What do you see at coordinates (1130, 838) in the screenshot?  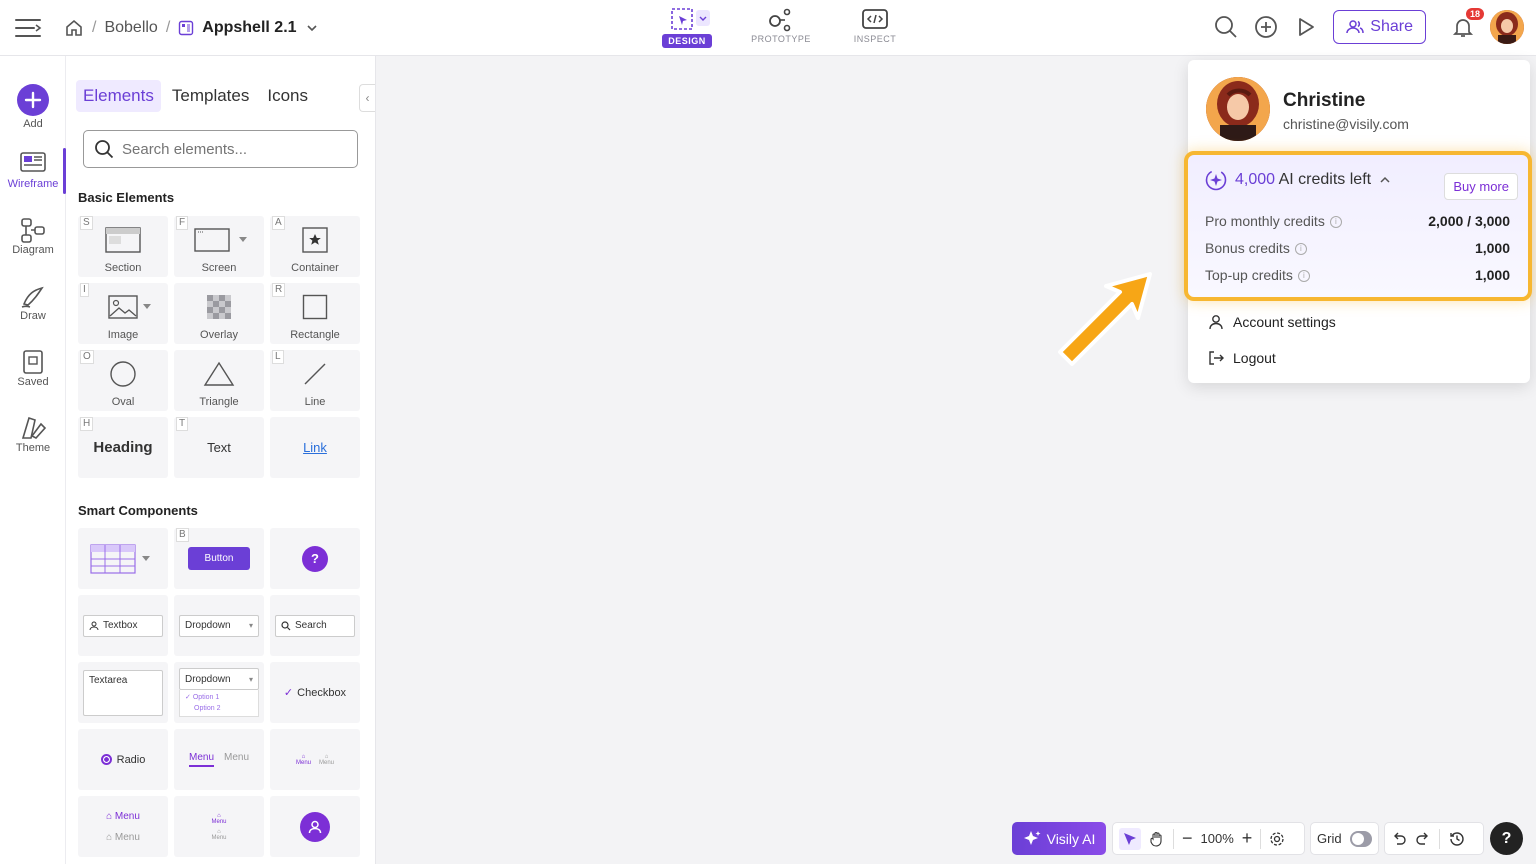 I see `select-cursor-icon` at bounding box center [1130, 838].